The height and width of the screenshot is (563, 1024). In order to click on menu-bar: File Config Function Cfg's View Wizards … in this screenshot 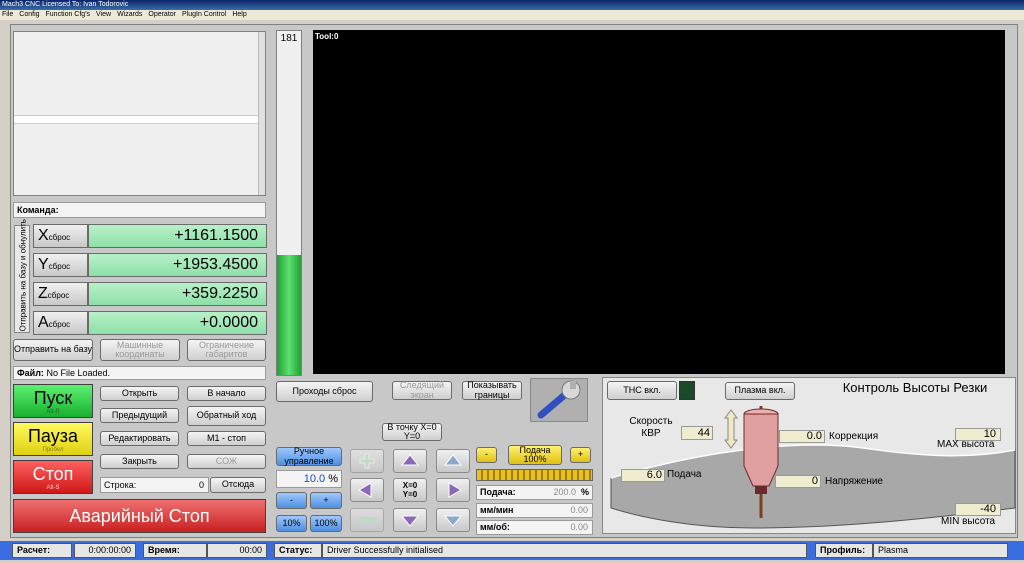, I will do `click(512, 15)`.